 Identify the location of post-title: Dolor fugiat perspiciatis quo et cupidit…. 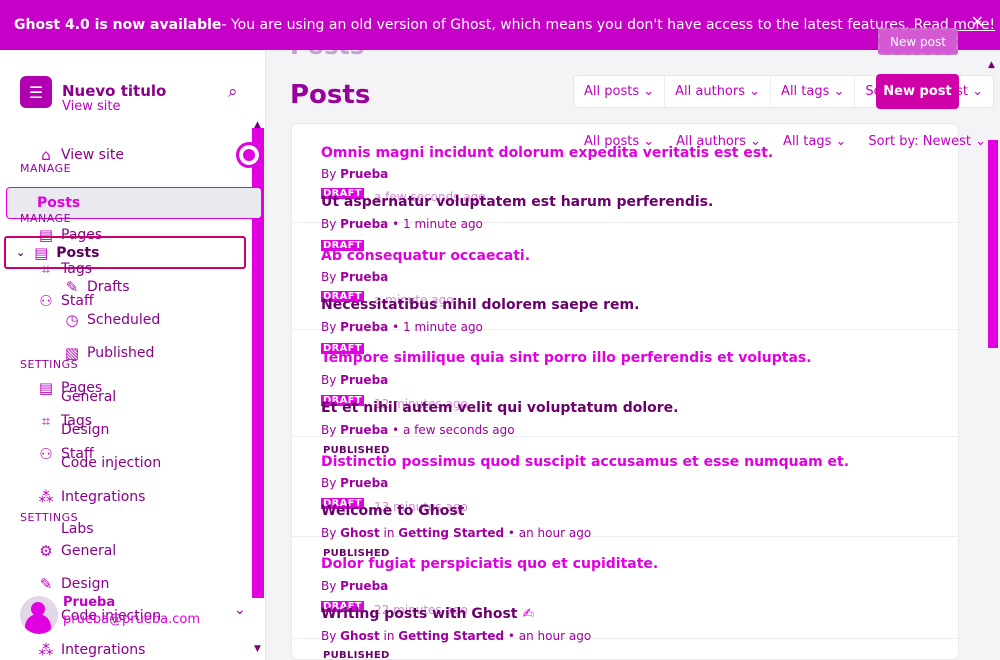
(489, 564).